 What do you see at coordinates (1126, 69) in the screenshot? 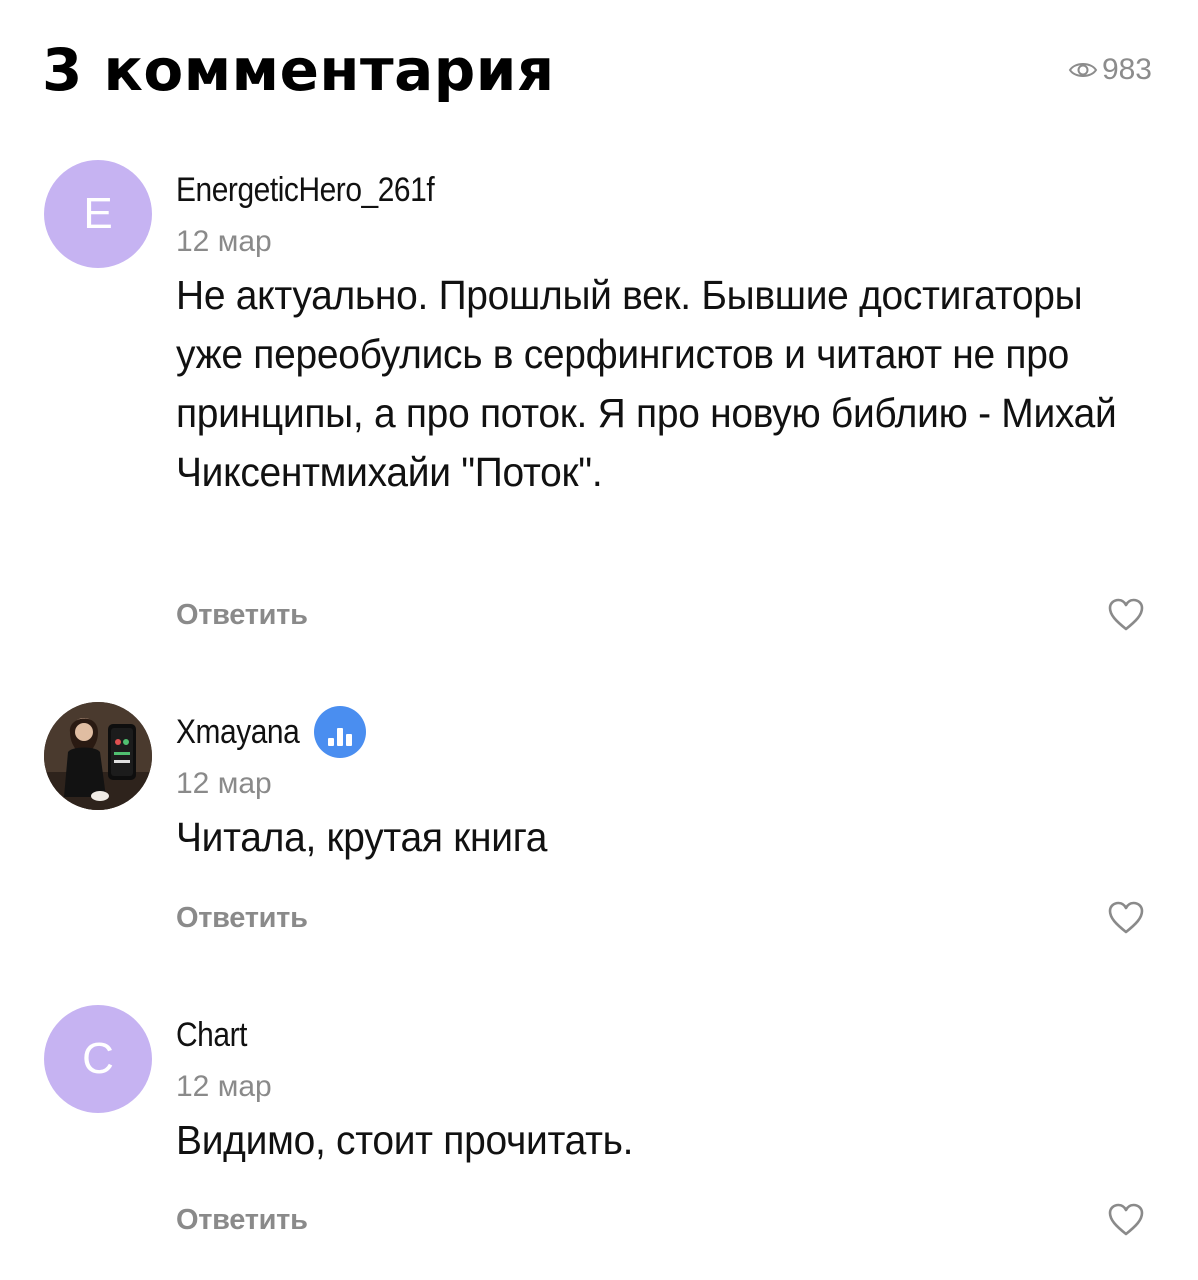
I see `views-count: 983` at bounding box center [1126, 69].